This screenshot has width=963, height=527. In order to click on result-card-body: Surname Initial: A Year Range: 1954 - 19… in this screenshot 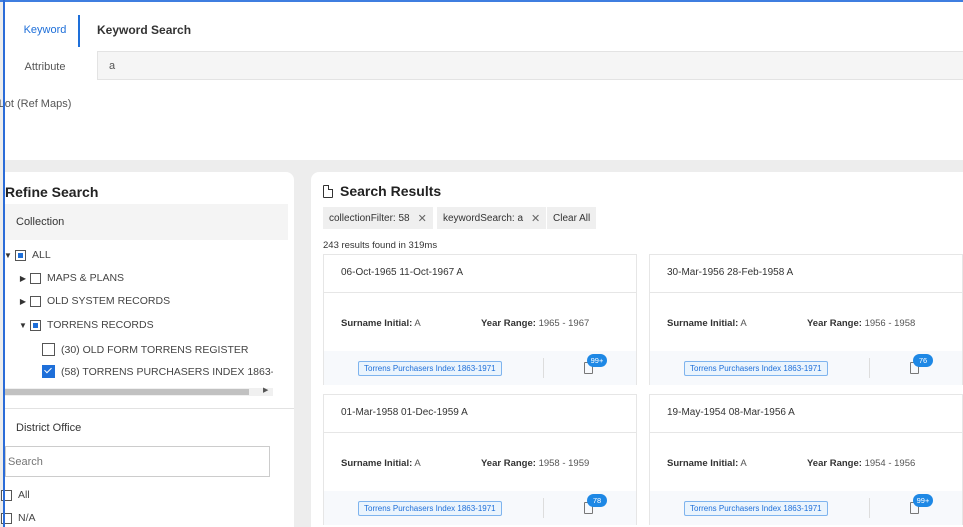, I will do `click(806, 462)`.